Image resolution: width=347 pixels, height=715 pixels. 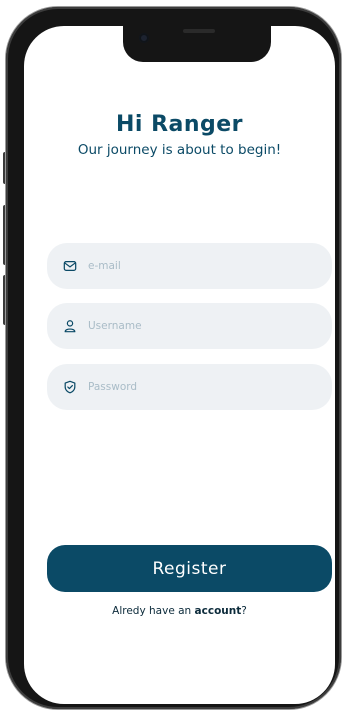 I want to click on register-button: Register, so click(x=189, y=568).